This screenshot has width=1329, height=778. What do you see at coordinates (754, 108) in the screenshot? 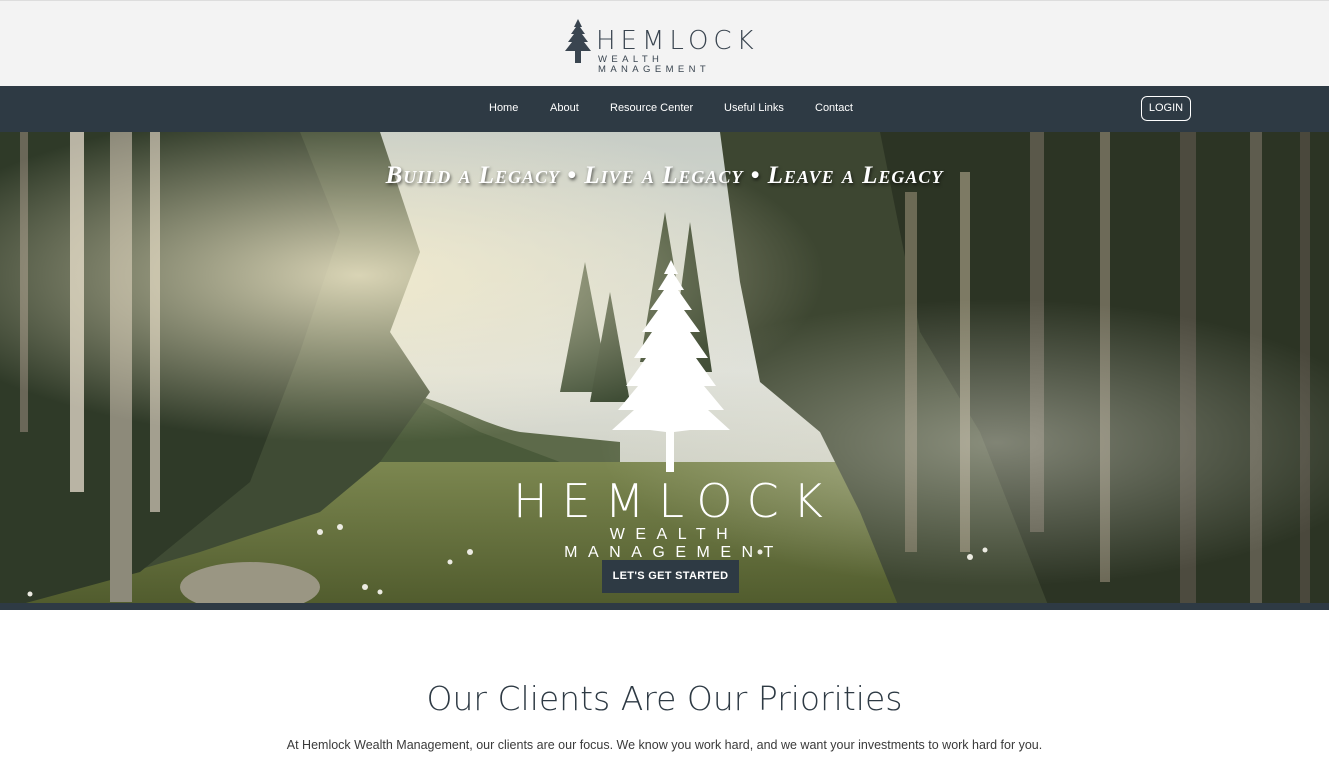
I see `nav-item-useful-links: Useful Links` at bounding box center [754, 108].